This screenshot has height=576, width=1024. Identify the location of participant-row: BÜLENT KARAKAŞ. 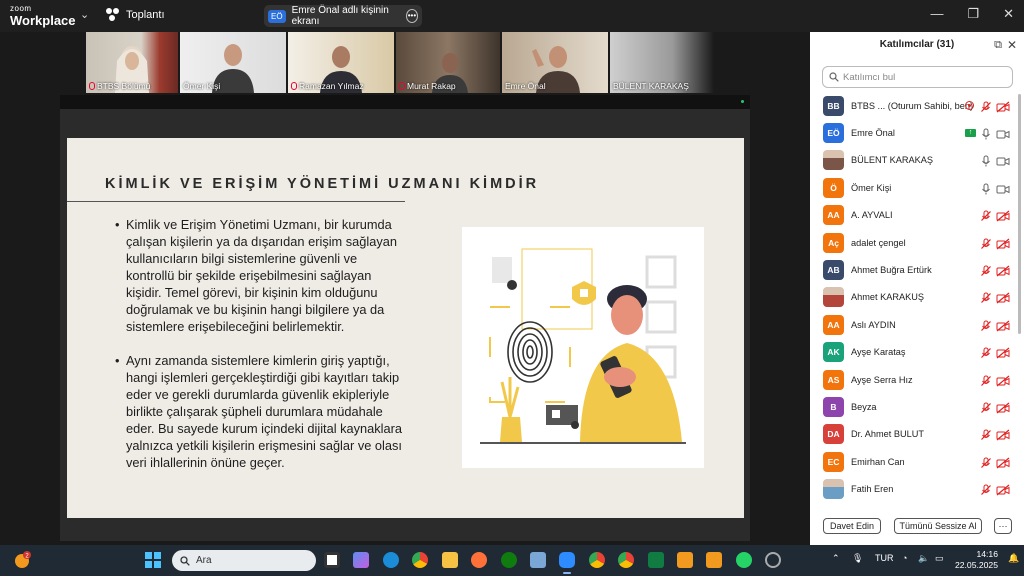
(913, 160).